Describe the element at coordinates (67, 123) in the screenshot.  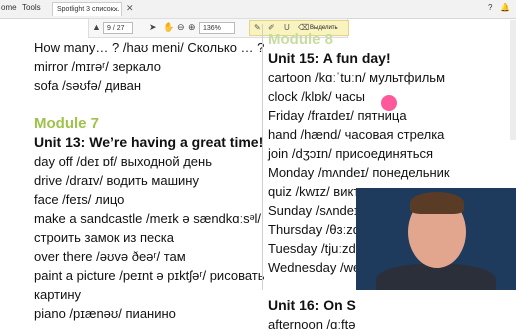
I see `module-heading: Module 7` at that location.